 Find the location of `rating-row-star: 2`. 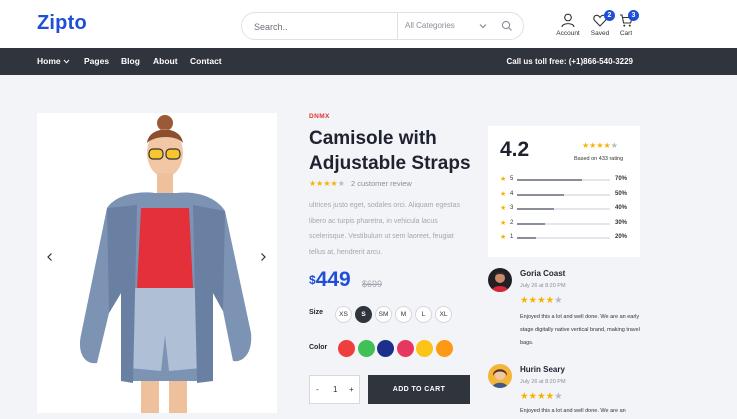

rating-row-star: 2 is located at coordinates (512, 222).